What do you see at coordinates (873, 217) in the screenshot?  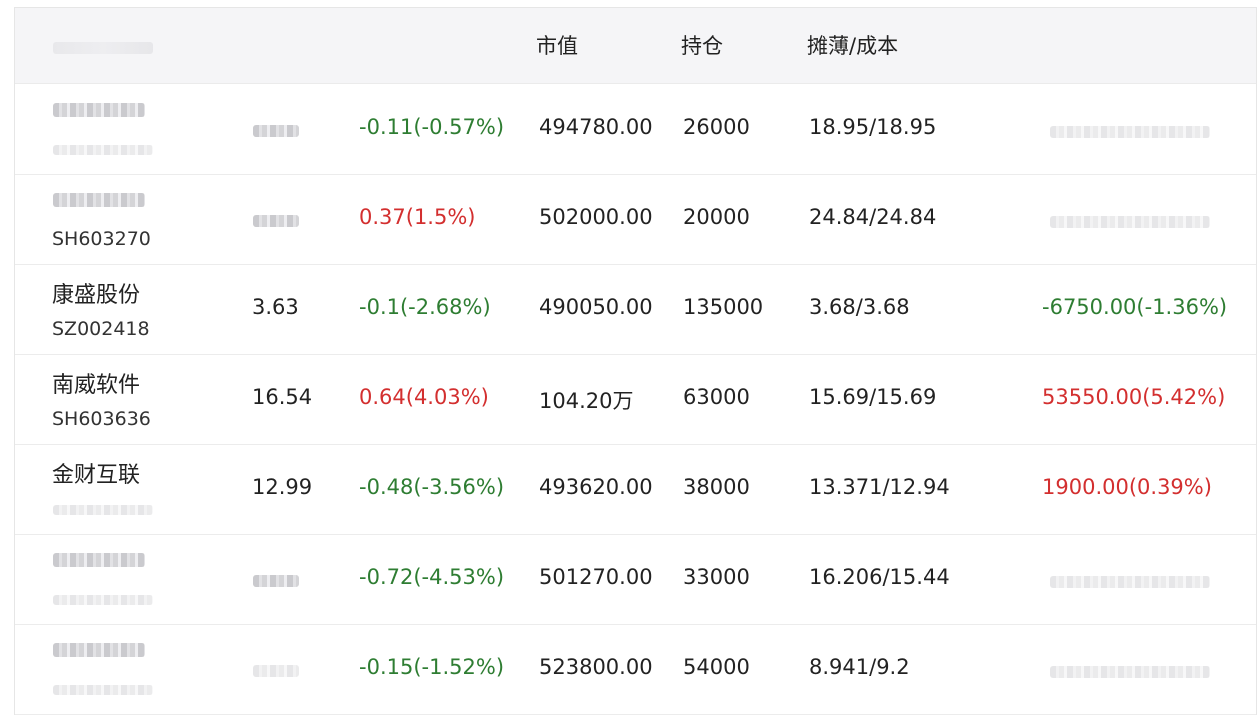 I see `cost-value: 24.84/24.84` at bounding box center [873, 217].